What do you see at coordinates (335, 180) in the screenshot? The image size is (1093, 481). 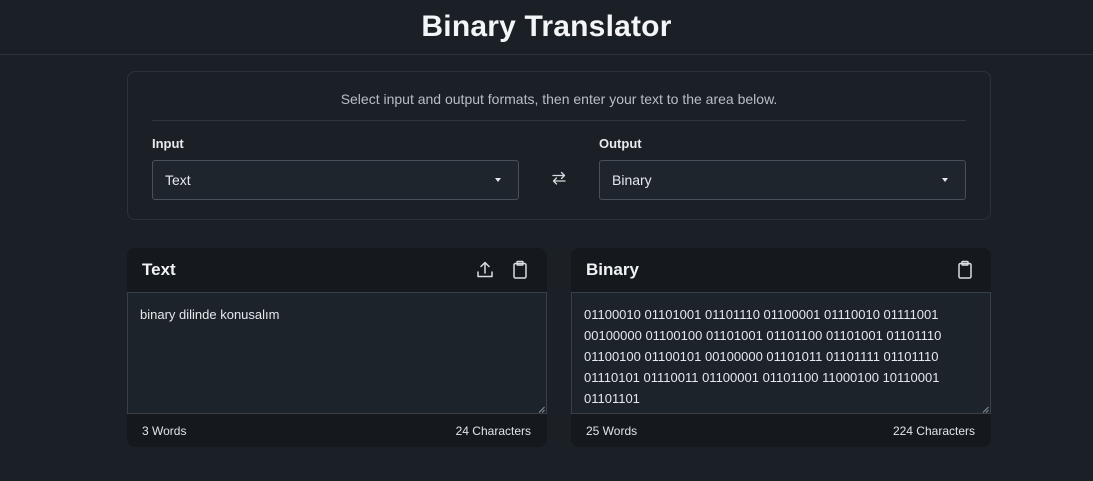 I see `input-format-select: Text` at bounding box center [335, 180].